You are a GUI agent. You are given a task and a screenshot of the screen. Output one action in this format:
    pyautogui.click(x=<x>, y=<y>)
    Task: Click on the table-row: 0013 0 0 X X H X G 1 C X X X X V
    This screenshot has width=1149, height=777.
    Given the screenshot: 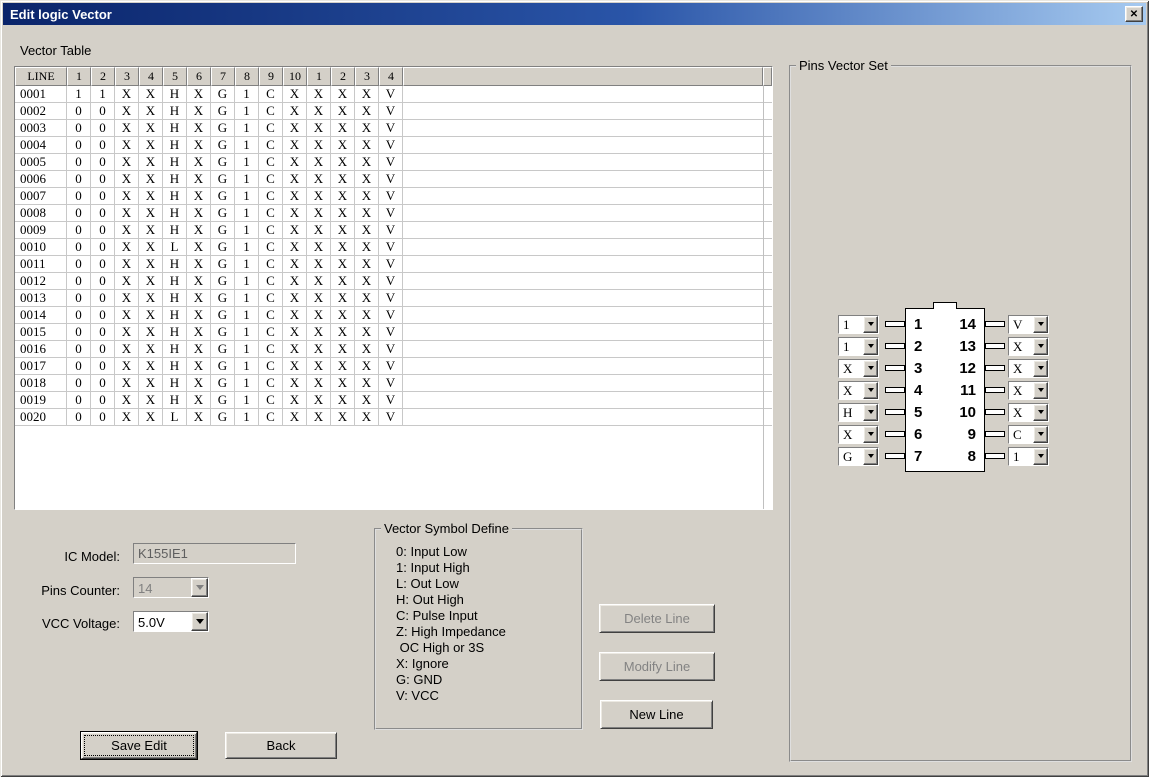 What is the action you would take?
    pyautogui.click(x=393, y=298)
    